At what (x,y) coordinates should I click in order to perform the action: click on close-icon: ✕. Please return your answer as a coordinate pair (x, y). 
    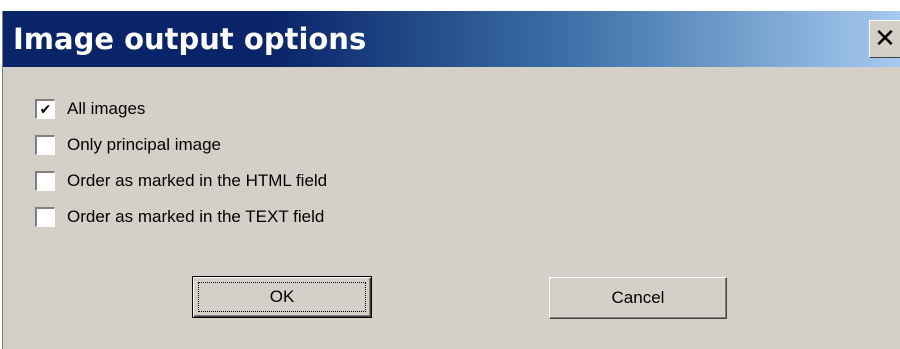
    Looking at the image, I should click on (885, 39).